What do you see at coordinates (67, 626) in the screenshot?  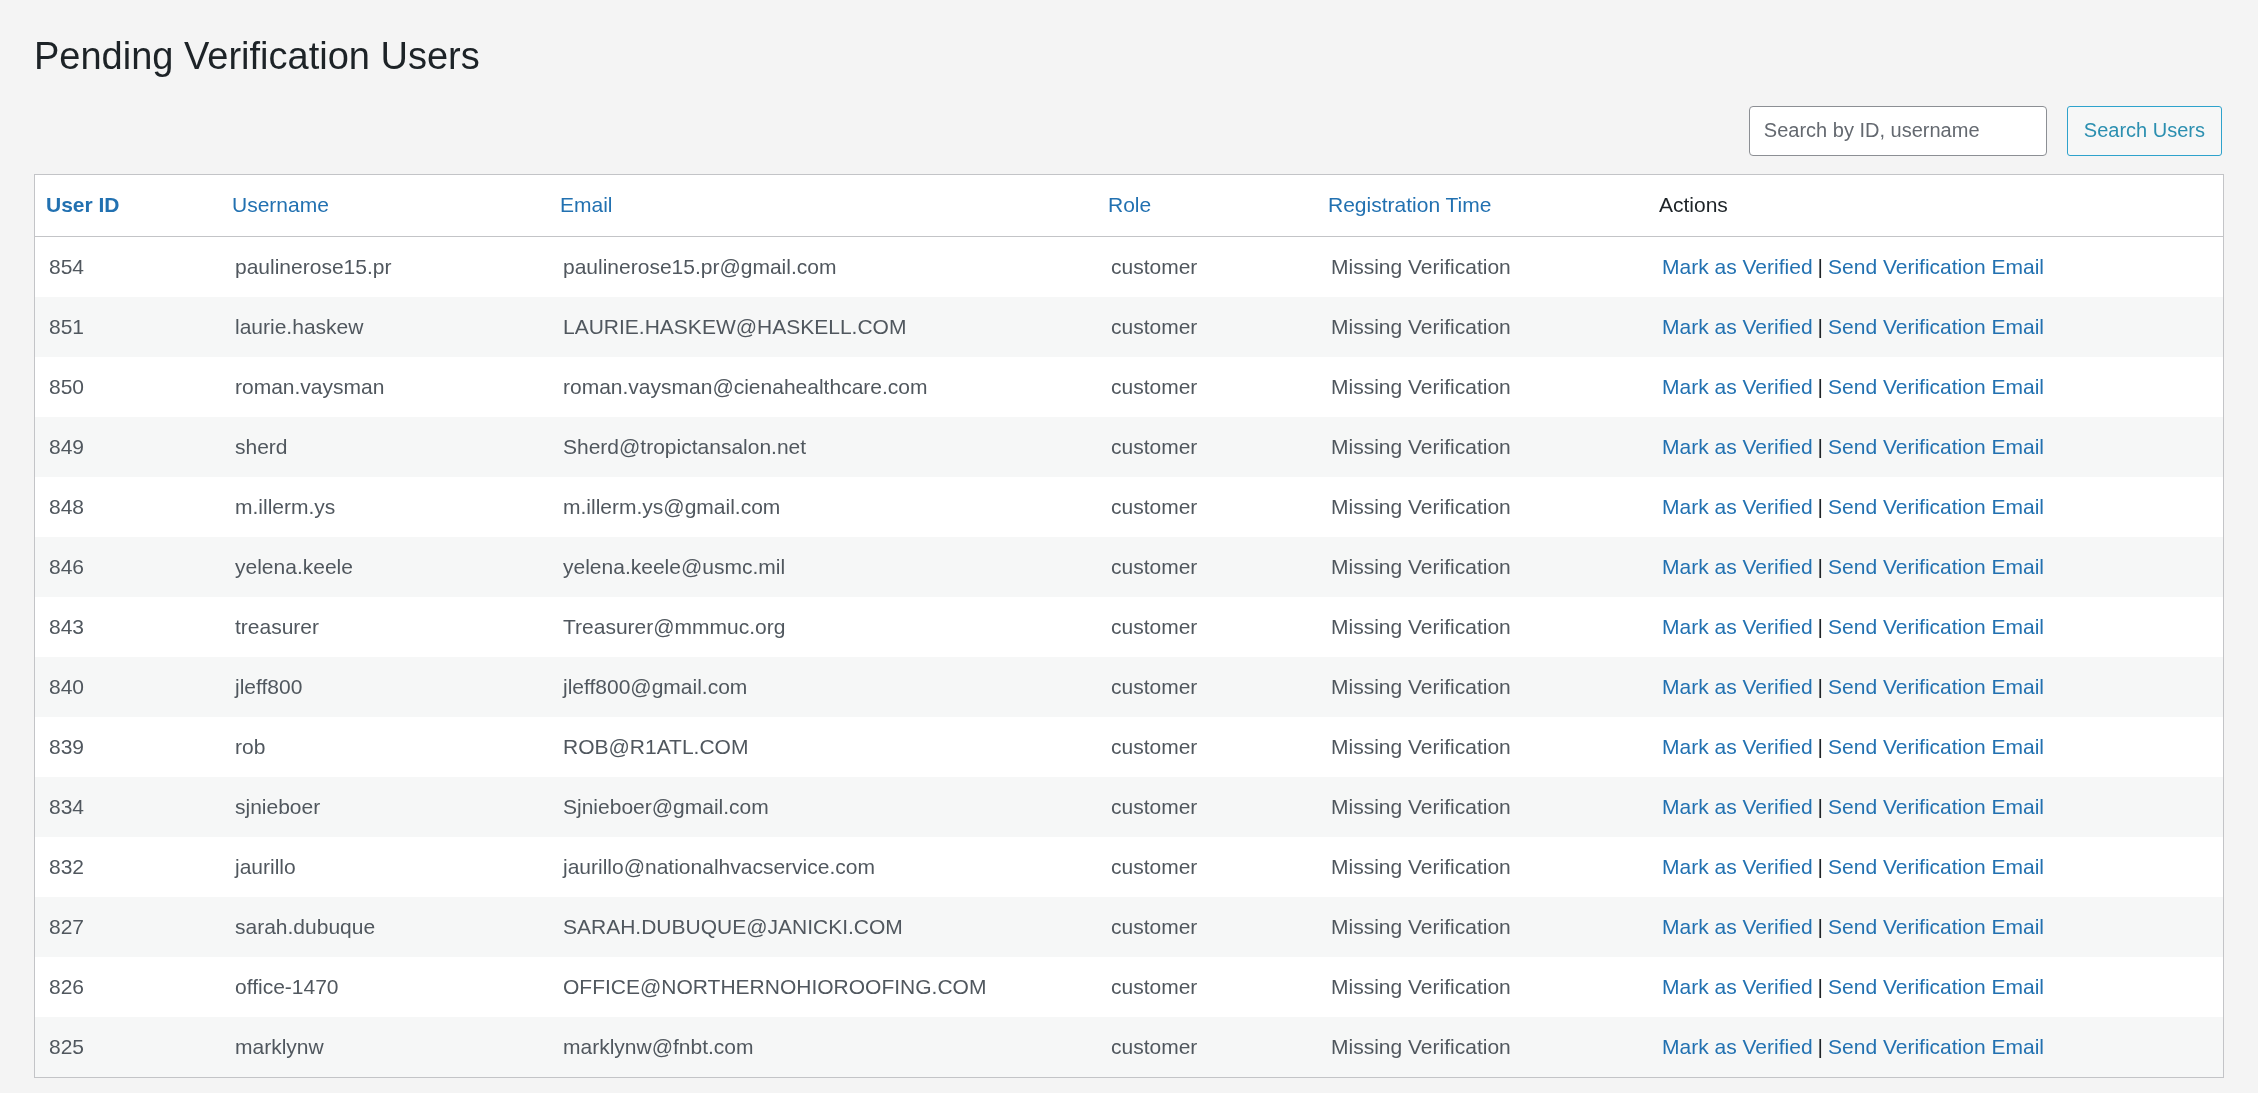 I see `user-id-cell: 843` at bounding box center [67, 626].